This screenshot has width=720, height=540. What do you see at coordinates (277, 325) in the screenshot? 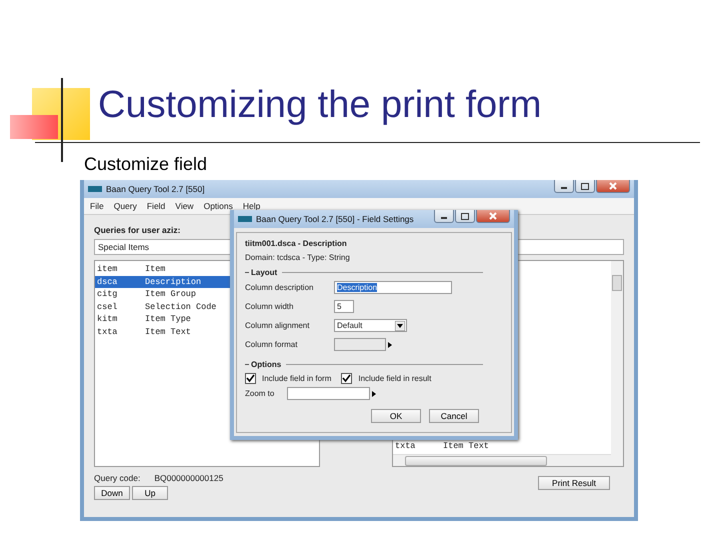
I see `setting-label: Column alignment` at bounding box center [277, 325].